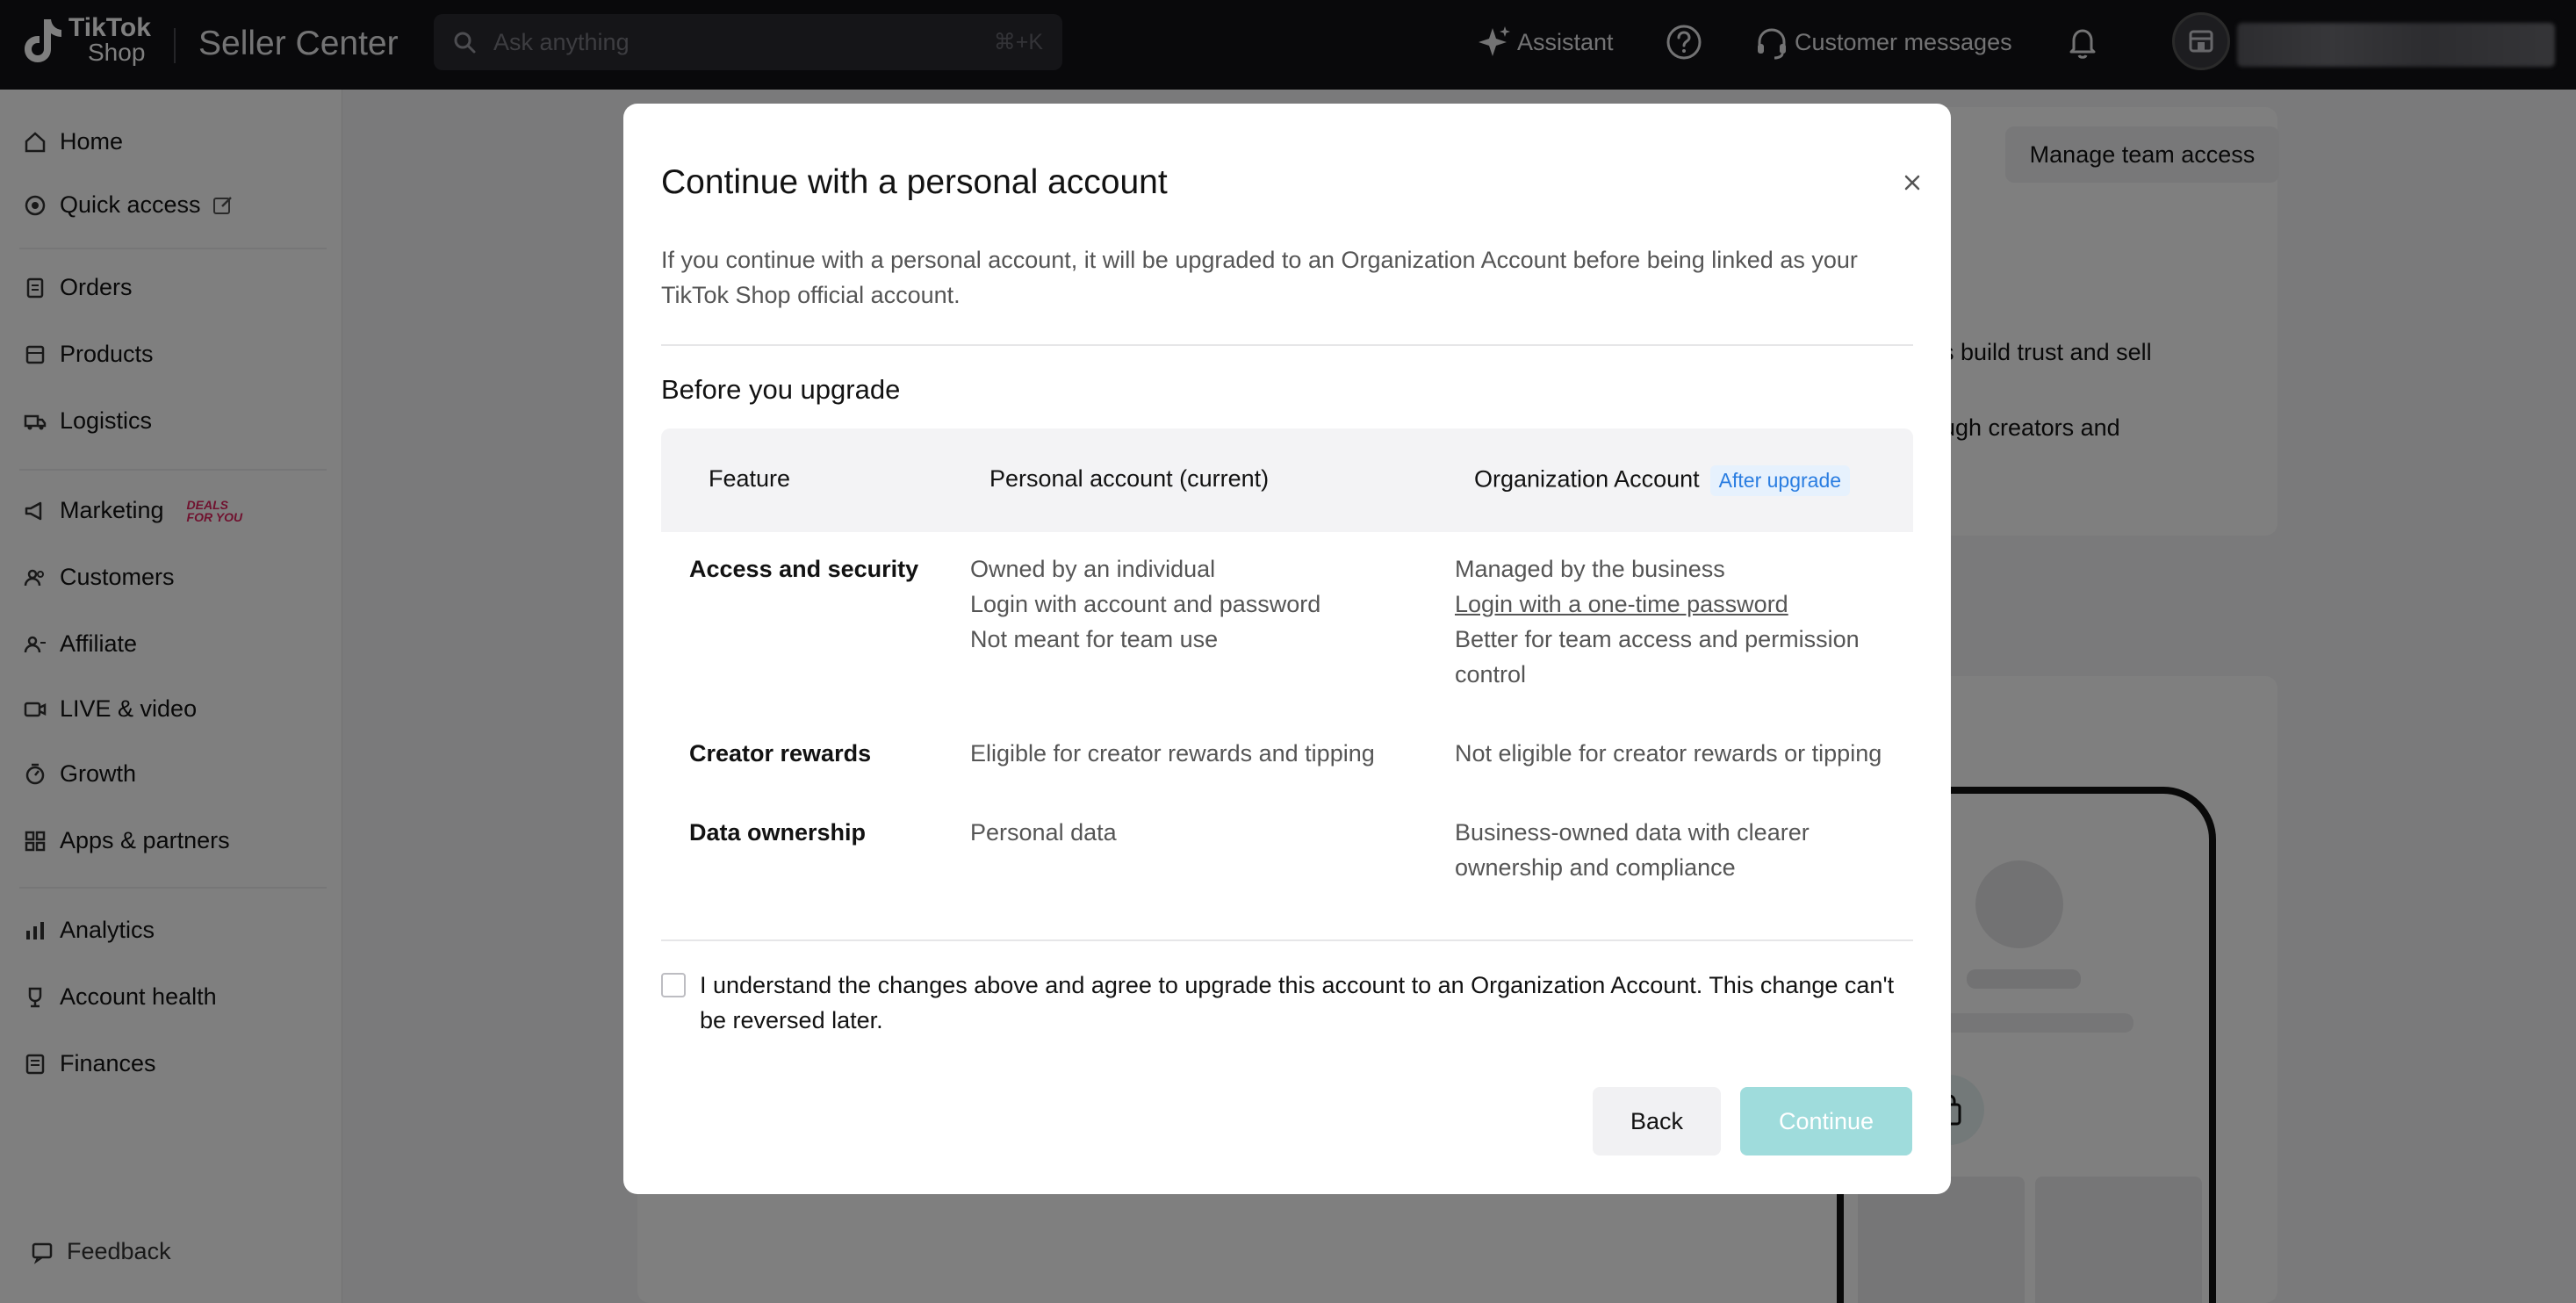  What do you see at coordinates (780, 753) in the screenshot?
I see `cell-feature: Creator rewards` at bounding box center [780, 753].